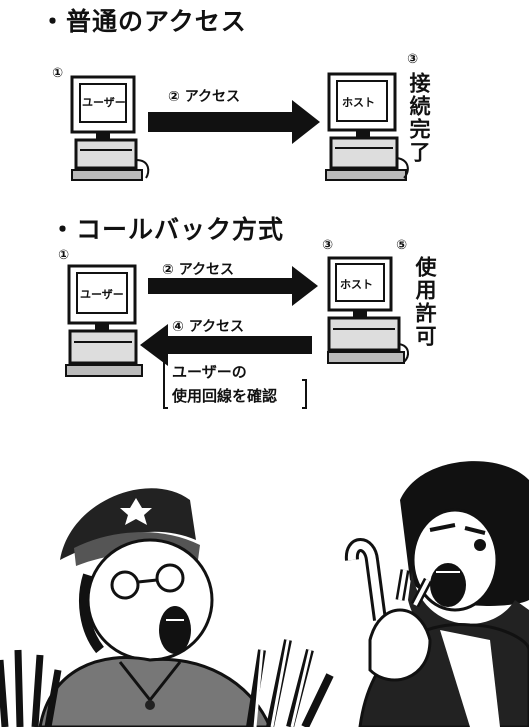  I want to click on note-line-1: ユーザーの, so click(209, 372).